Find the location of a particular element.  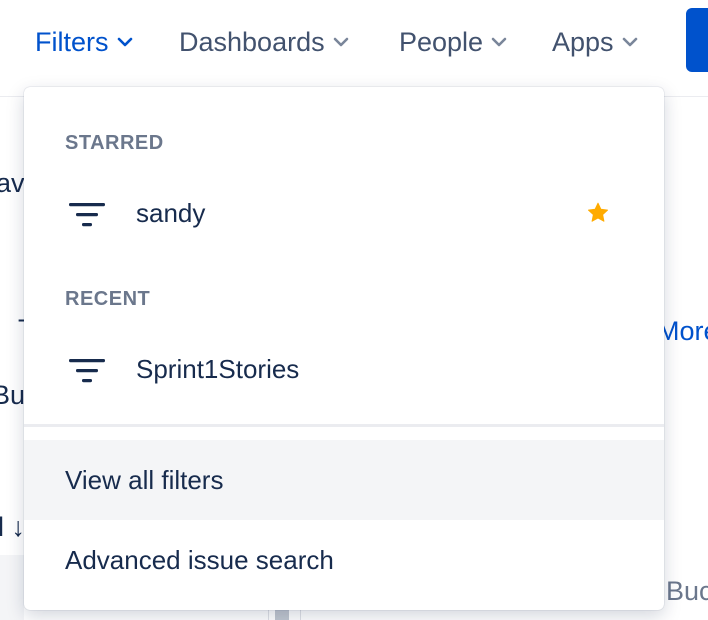

recent-filter-item: Sprint1Stories is located at coordinates (344, 370).